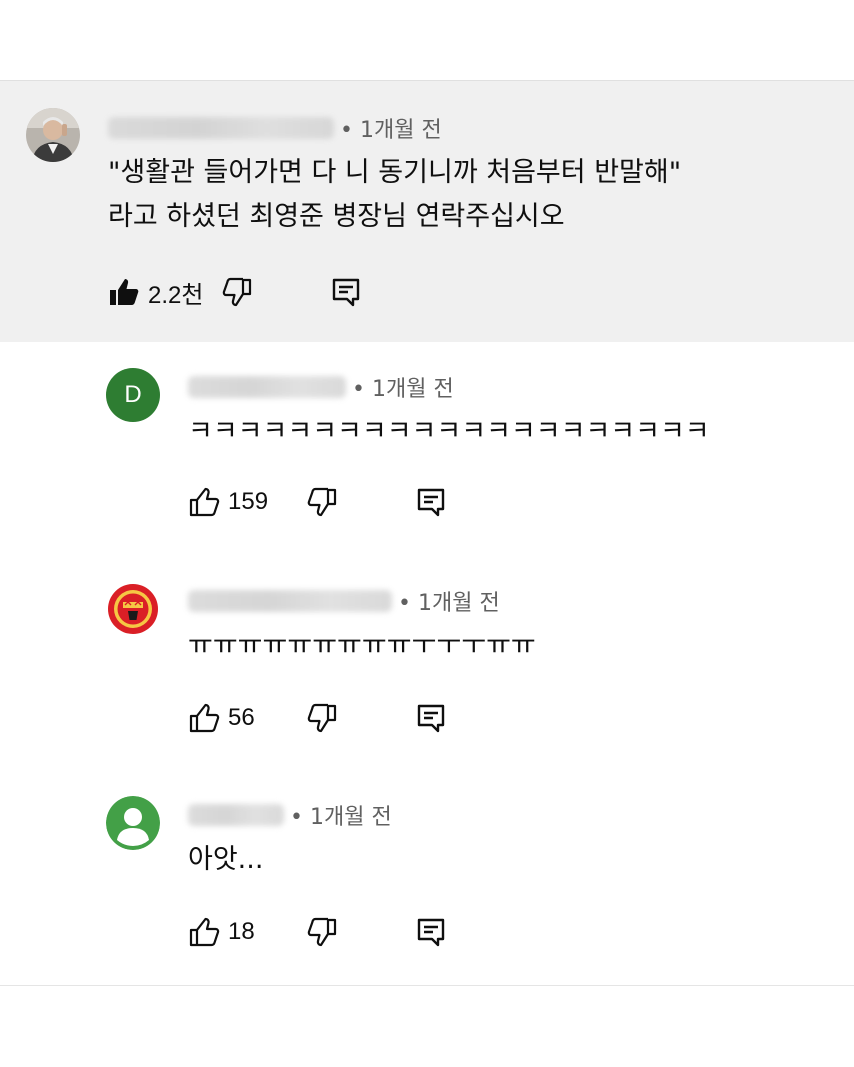 The image size is (854, 1067). Describe the element at coordinates (124, 292) in the screenshot. I see `thumbs-up-filled-icon` at that location.